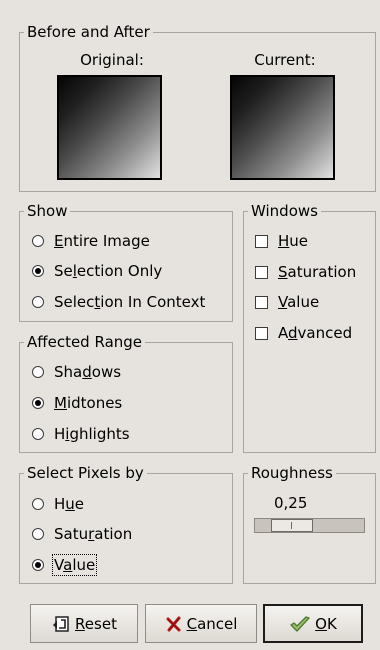  What do you see at coordinates (38, 241) in the screenshot?
I see `show-radio-entire-image` at bounding box center [38, 241].